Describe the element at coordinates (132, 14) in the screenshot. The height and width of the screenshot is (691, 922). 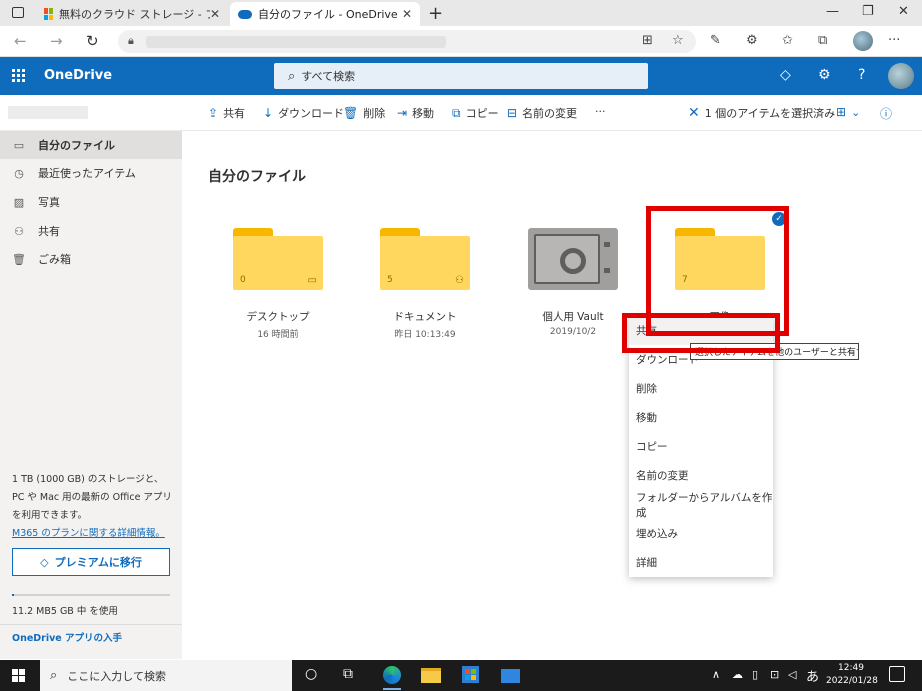
I see `browser-tab-1: 無料のクラウド ストレージ - ファイル共 ✕` at that location.